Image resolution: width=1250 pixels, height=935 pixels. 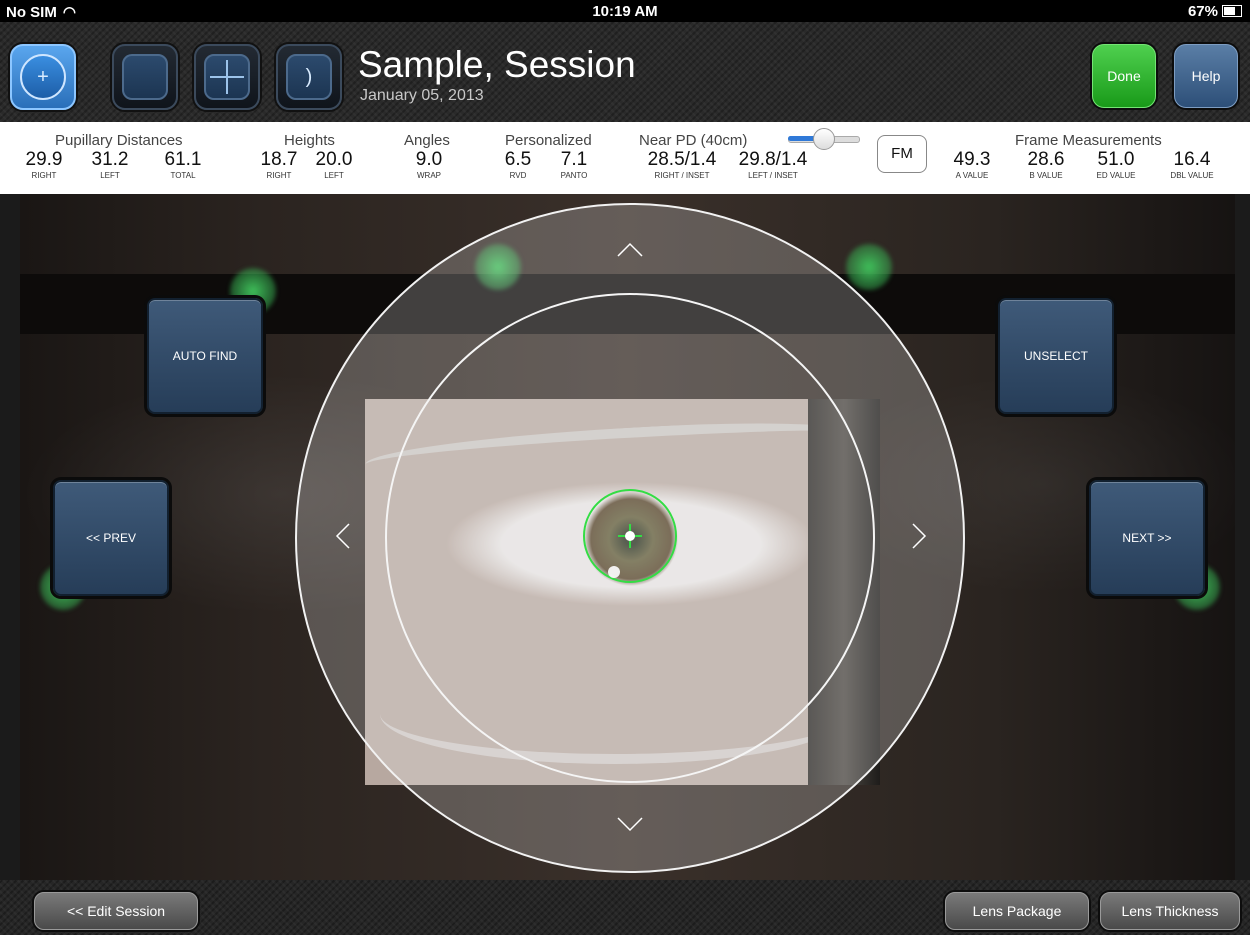 I want to click on battery-icon, so click(x=1232, y=11).